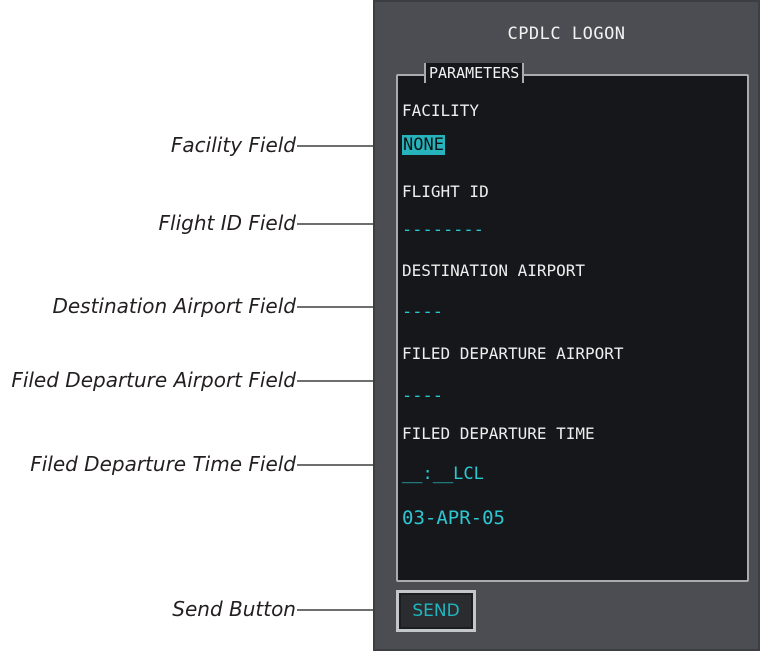 The width and height of the screenshot is (760, 651). What do you see at coordinates (422, 396) in the screenshot?
I see `filed-departure-airport-field: ----` at bounding box center [422, 396].